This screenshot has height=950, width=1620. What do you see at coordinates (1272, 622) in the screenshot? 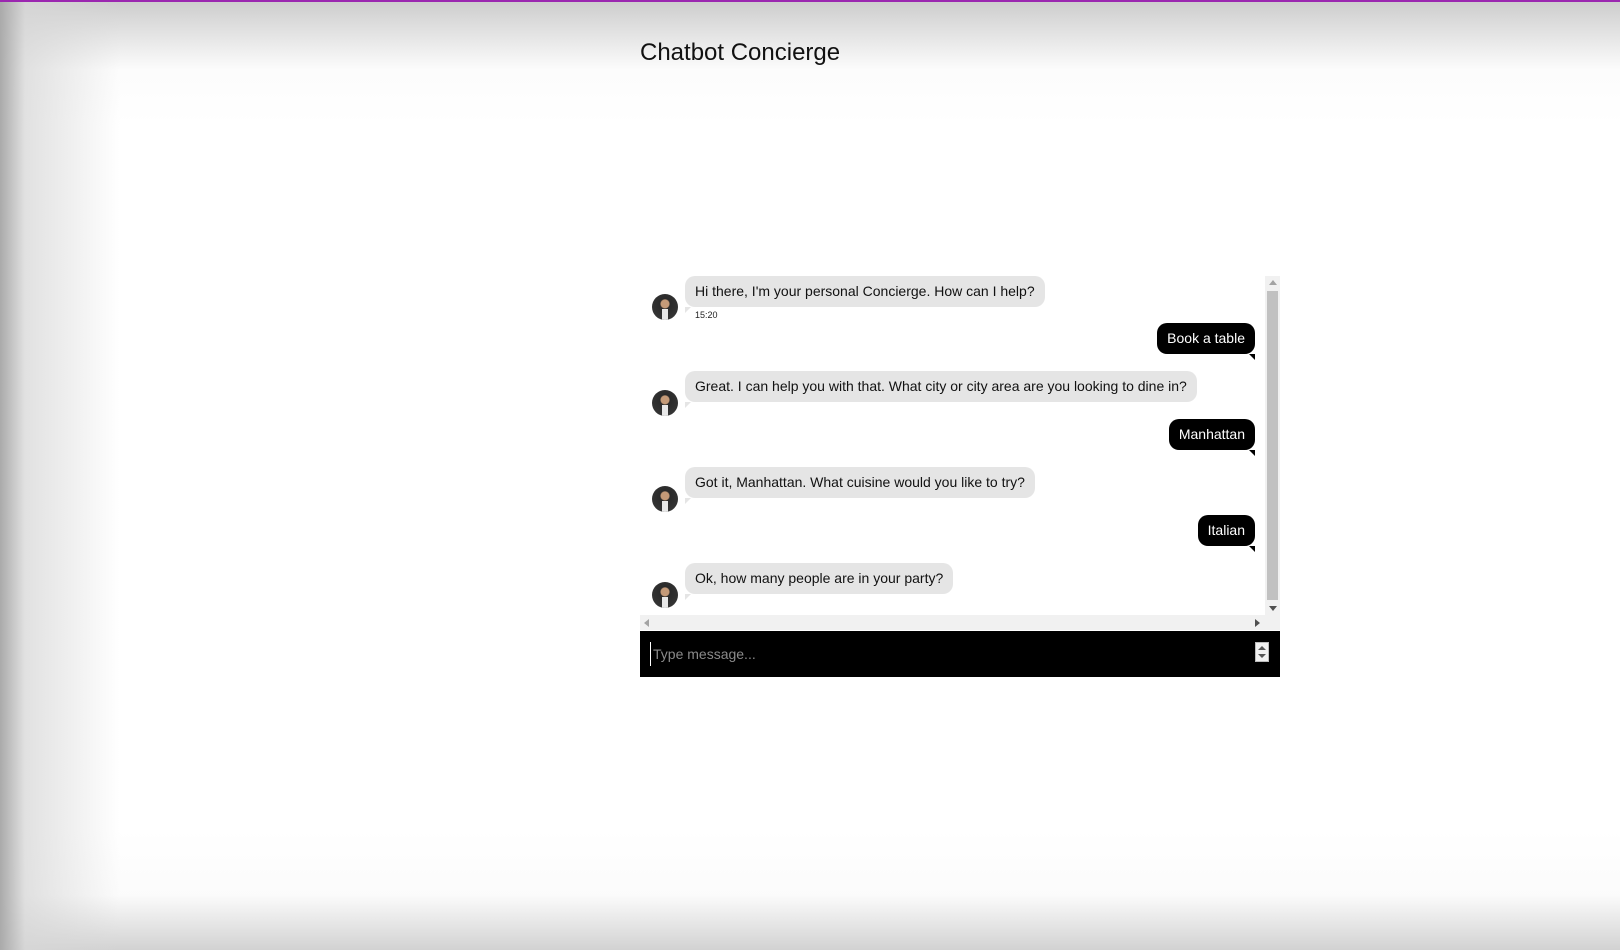
I see `scrollbar-corner` at bounding box center [1272, 622].